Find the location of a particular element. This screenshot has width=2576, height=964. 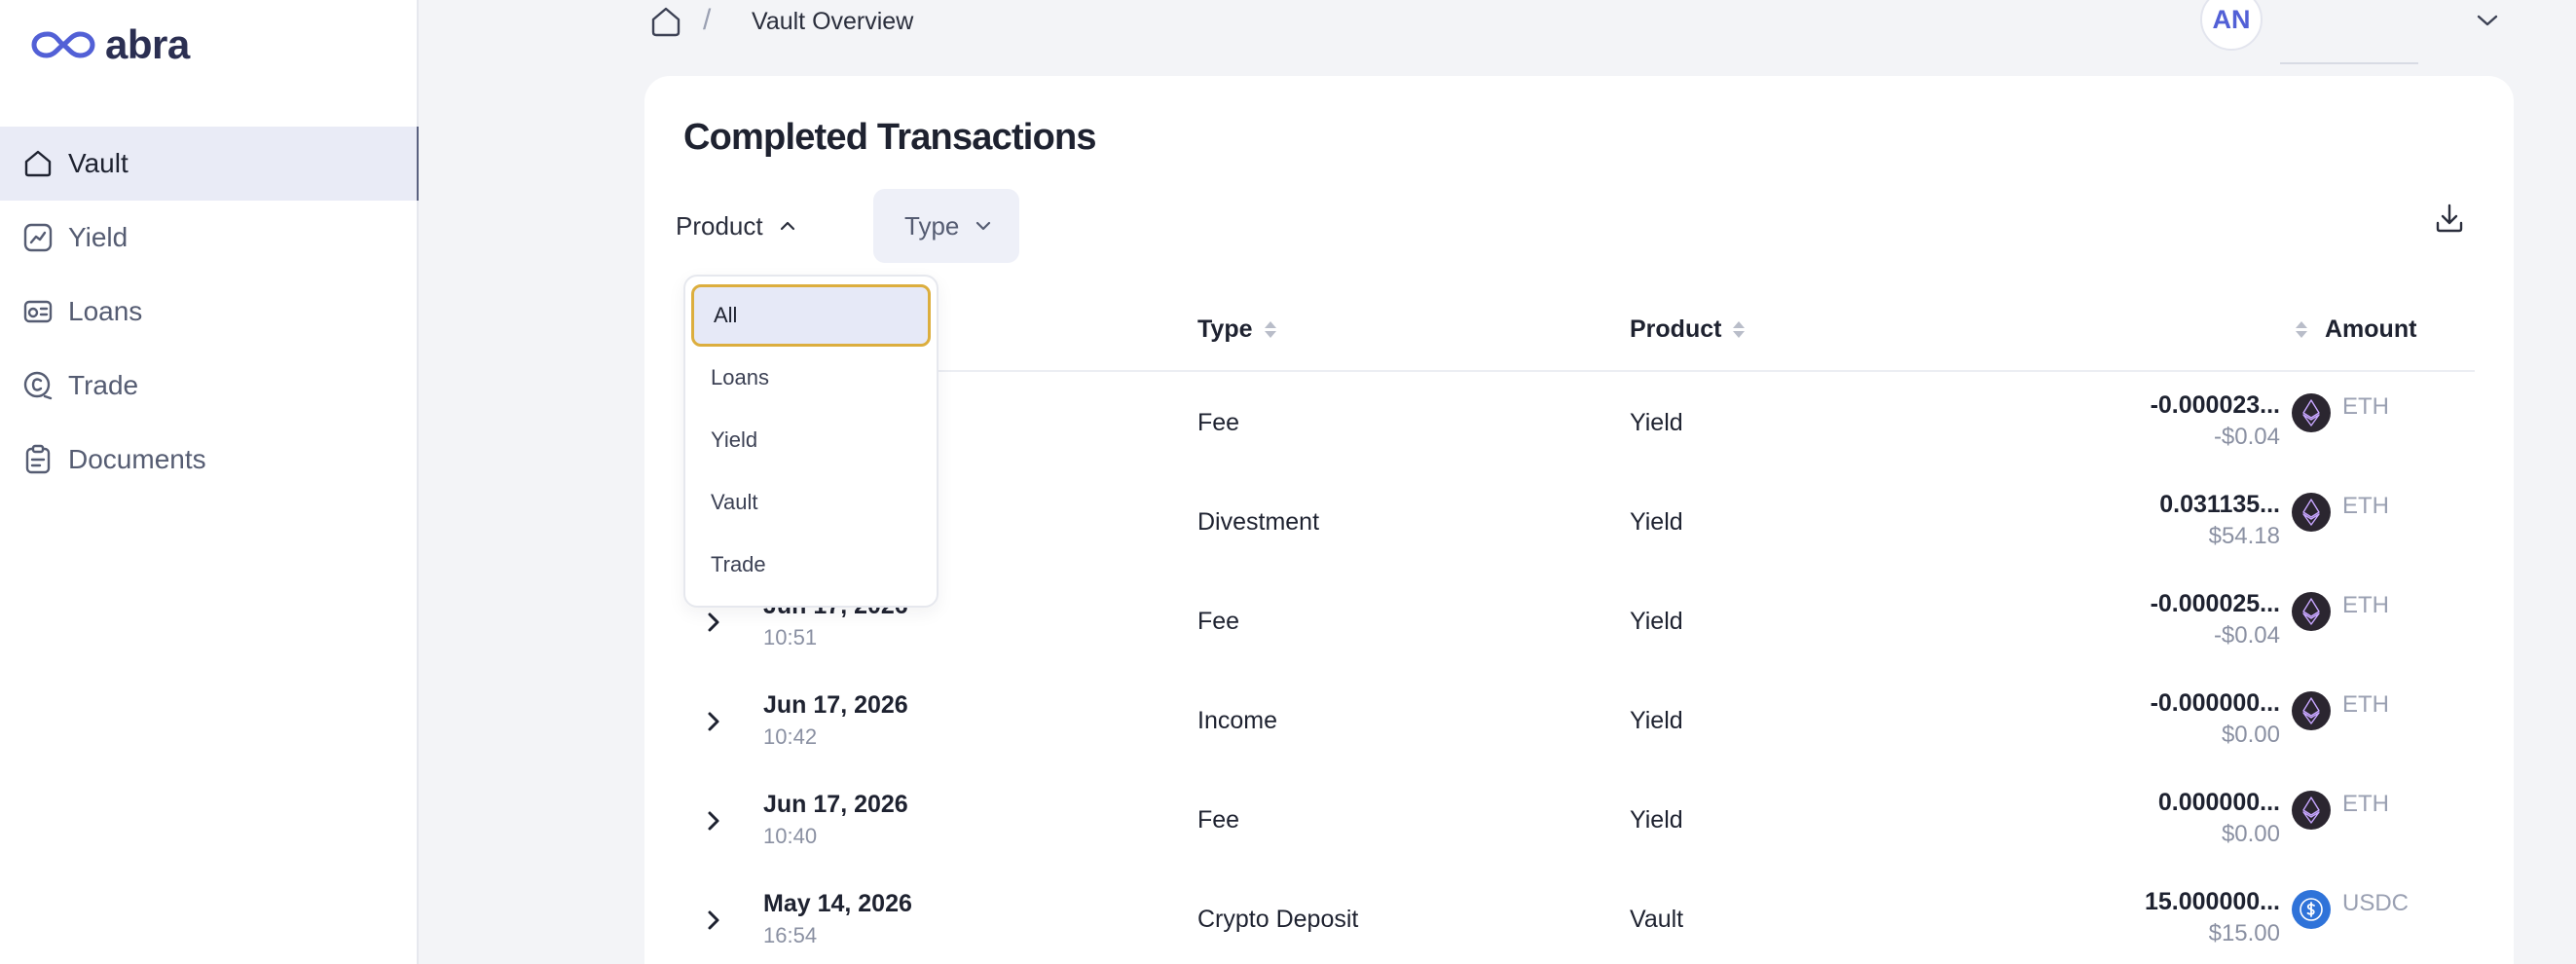

sidebar-item-vault: Vault is located at coordinates (209, 164).